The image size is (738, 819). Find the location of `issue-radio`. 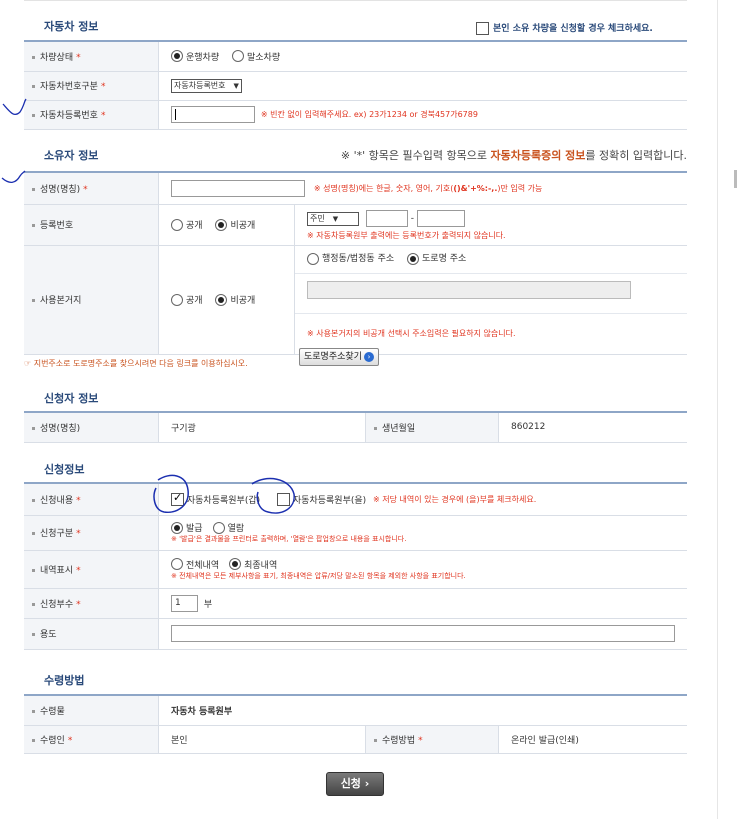

issue-radio is located at coordinates (177, 527).